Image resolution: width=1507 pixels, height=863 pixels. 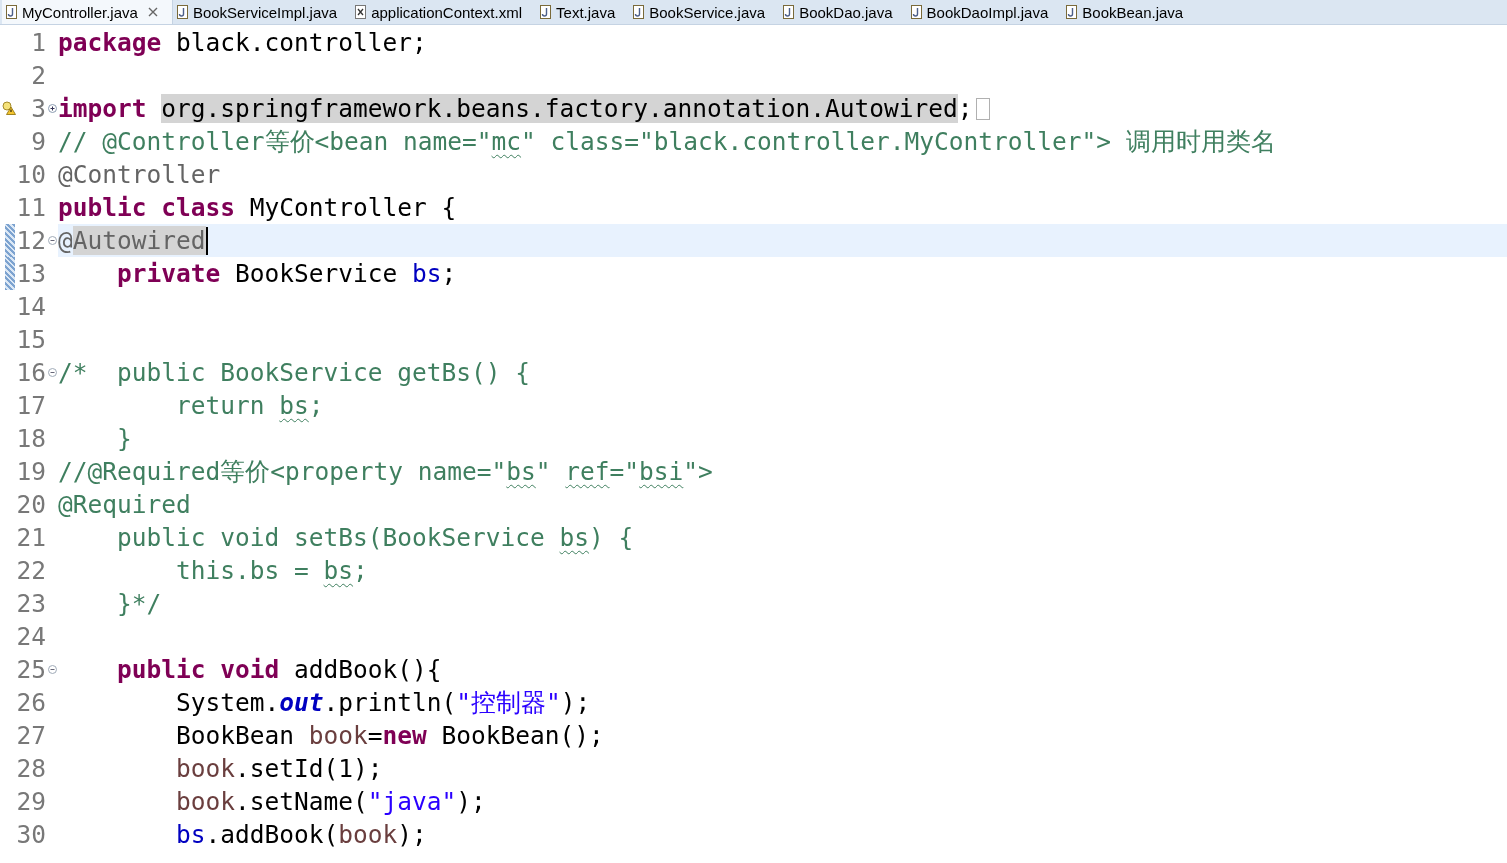 What do you see at coordinates (87, 12) in the screenshot?
I see `file-tab: MyController.java` at bounding box center [87, 12].